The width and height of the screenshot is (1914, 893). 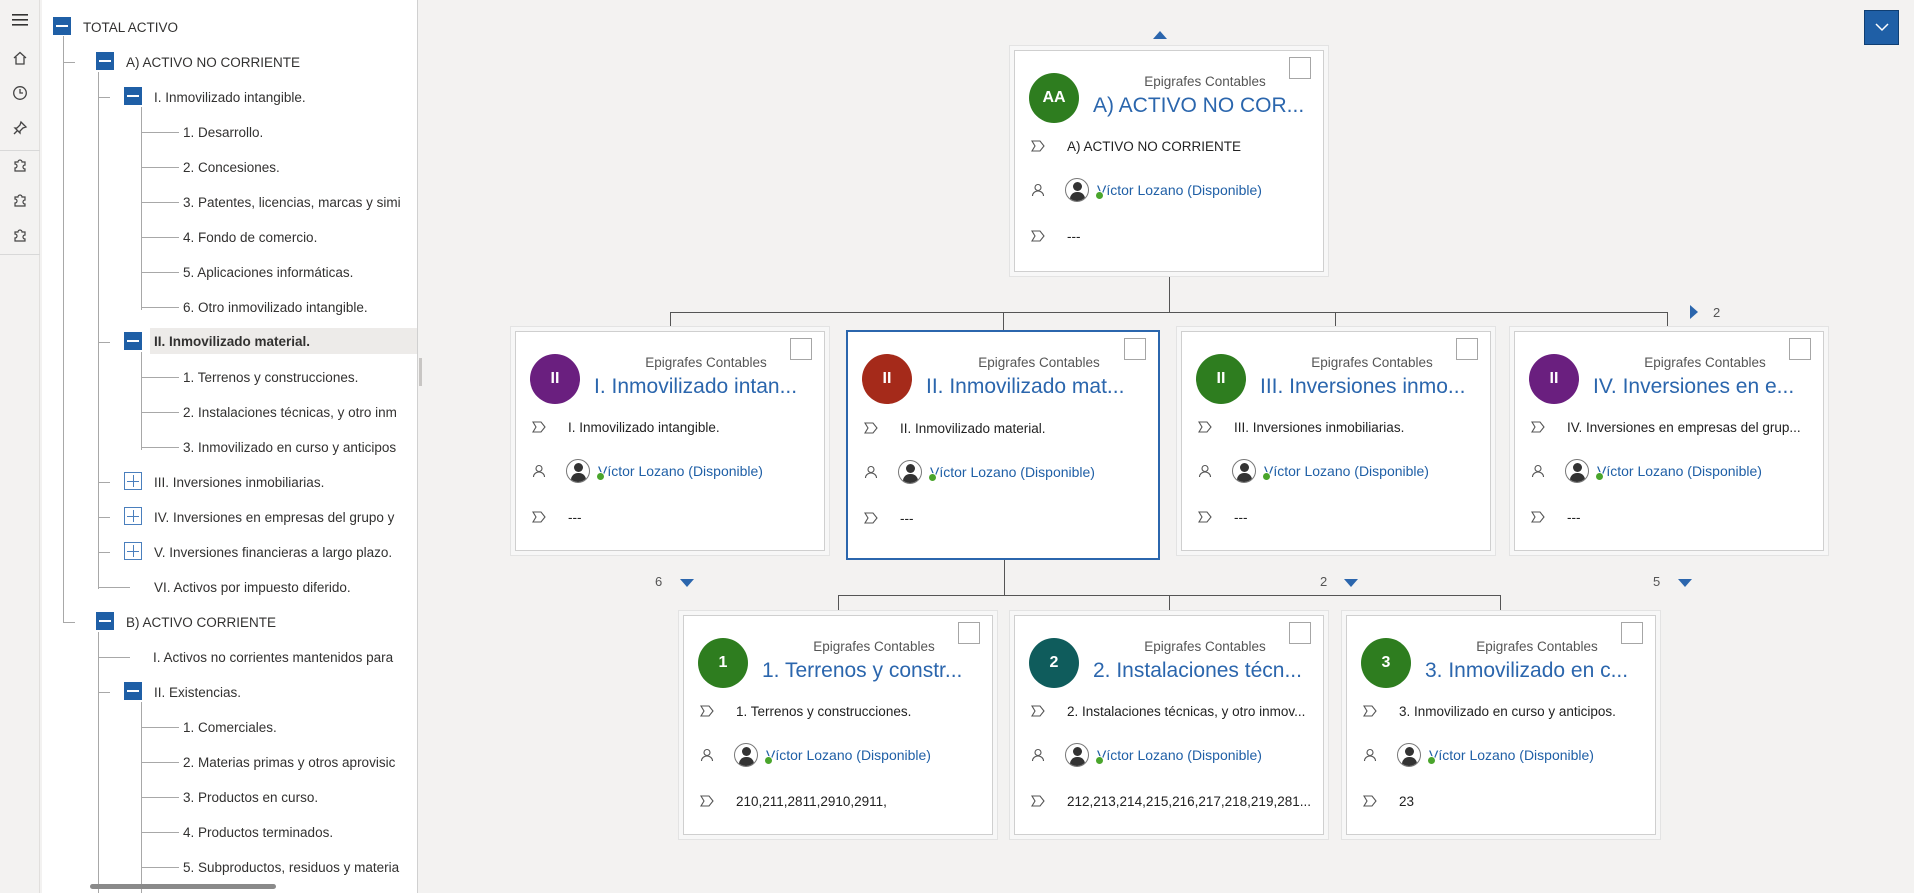 What do you see at coordinates (20, 128) in the screenshot?
I see `pin-icon` at bounding box center [20, 128].